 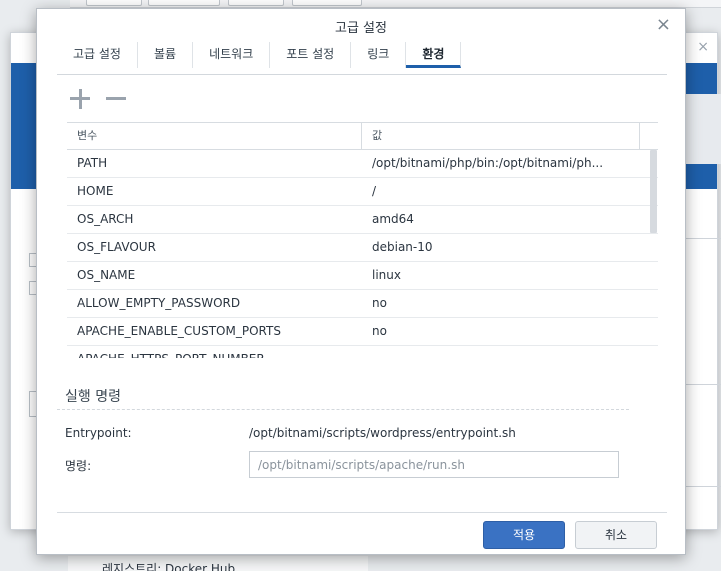 What do you see at coordinates (524, 535) in the screenshot?
I see `apply-button: 적용` at bounding box center [524, 535].